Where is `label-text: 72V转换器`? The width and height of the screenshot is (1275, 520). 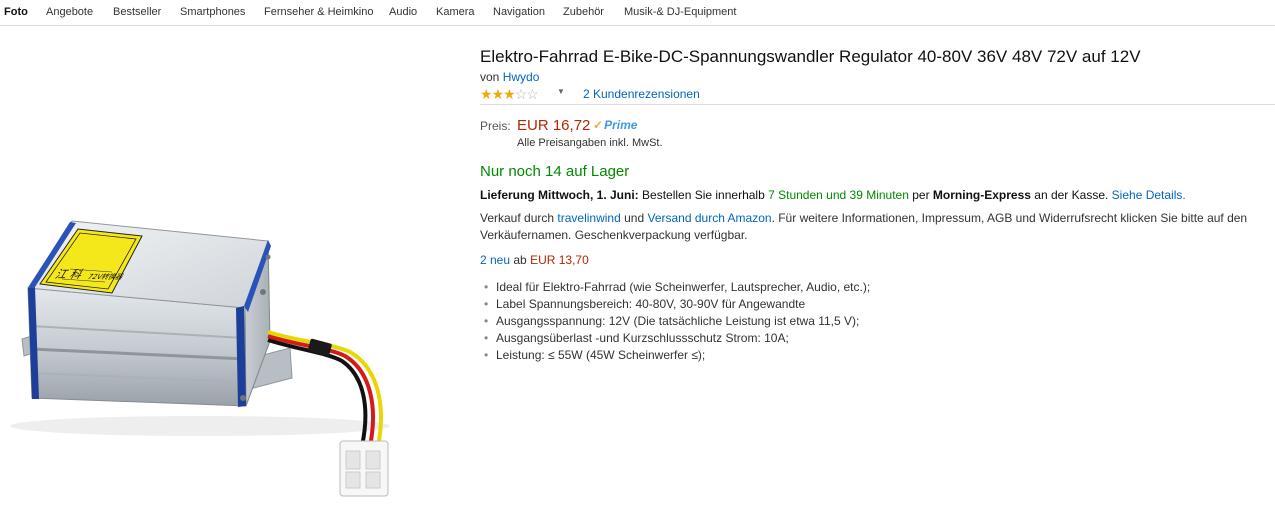 label-text: 72V转换器 is located at coordinates (106, 276).